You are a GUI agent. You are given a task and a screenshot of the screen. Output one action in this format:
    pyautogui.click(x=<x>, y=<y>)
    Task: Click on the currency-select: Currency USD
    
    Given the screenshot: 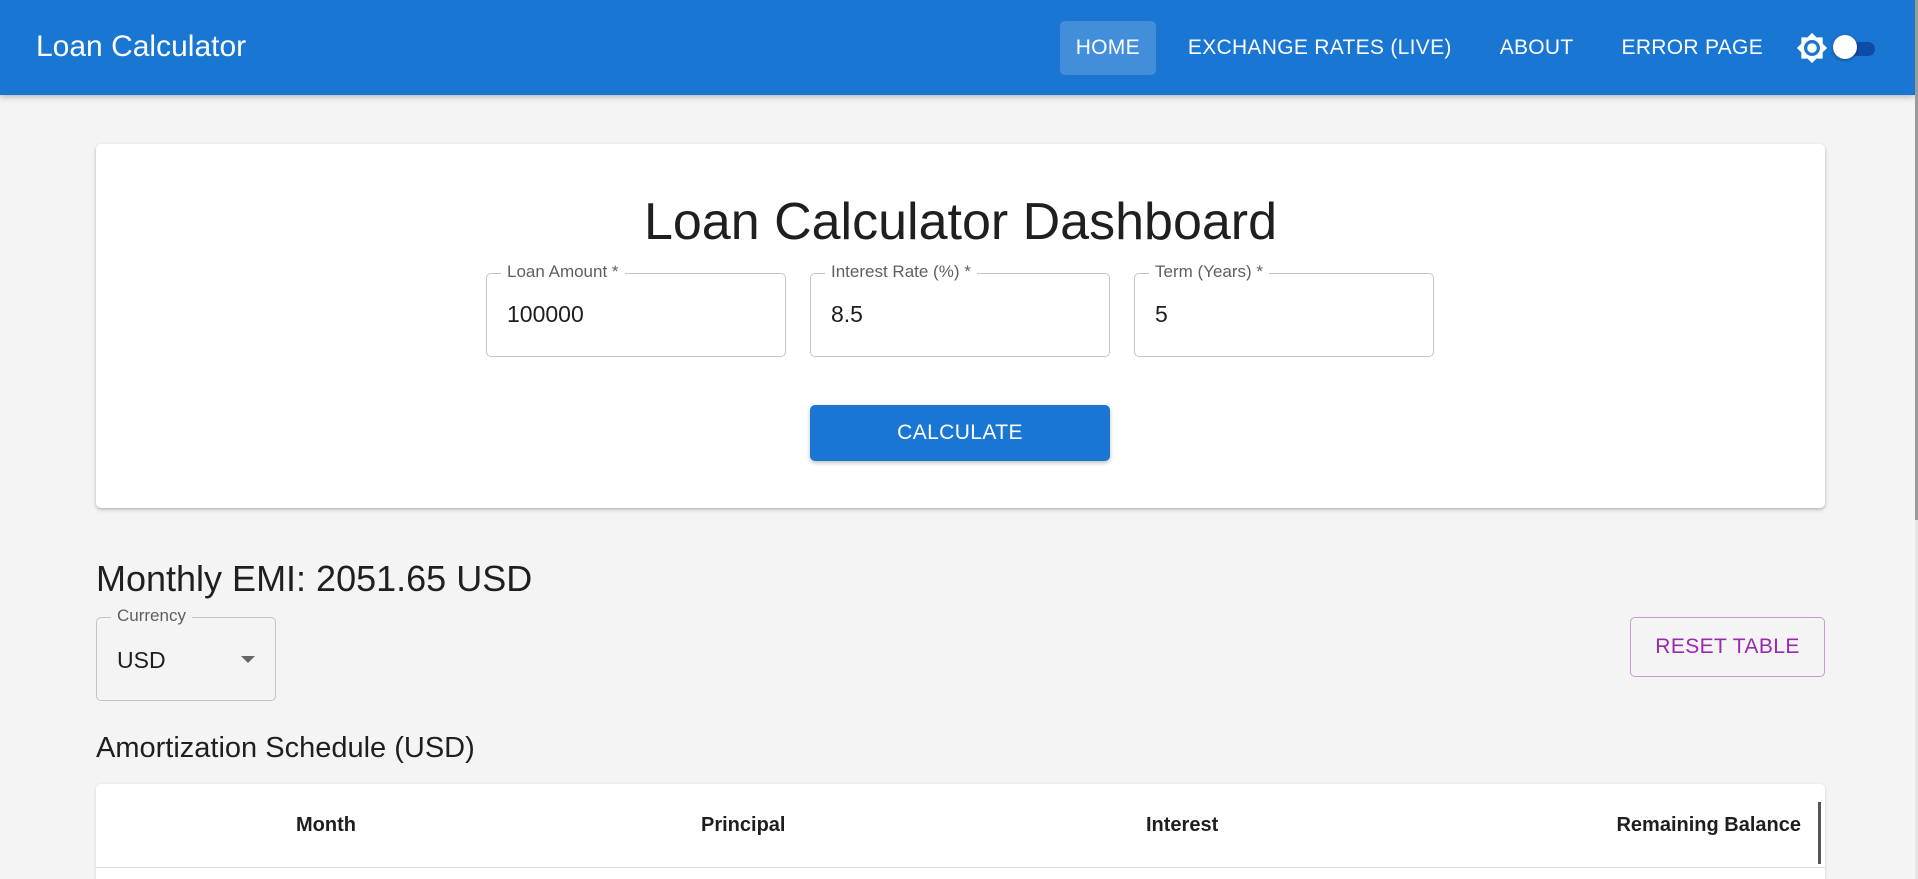 What is the action you would take?
    pyautogui.click(x=186, y=653)
    